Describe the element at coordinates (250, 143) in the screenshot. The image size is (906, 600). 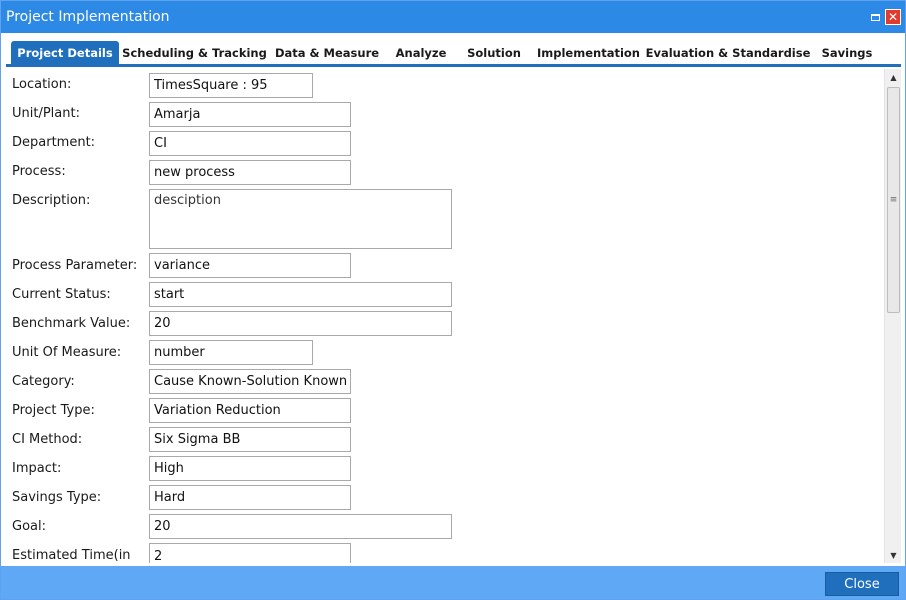
I see `department-field: CI` at that location.